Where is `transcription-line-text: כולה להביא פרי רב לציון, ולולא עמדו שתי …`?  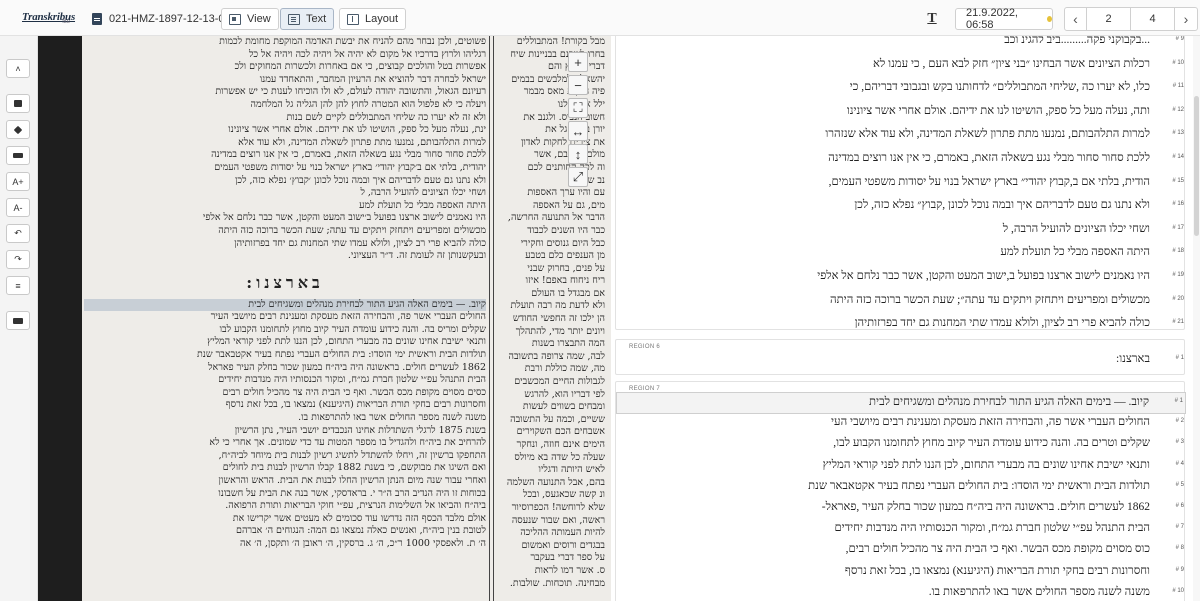 transcription-line-text: כולה להביא פרי רב לציון, ולולא עמדו שתי … is located at coordinates (1002, 323).